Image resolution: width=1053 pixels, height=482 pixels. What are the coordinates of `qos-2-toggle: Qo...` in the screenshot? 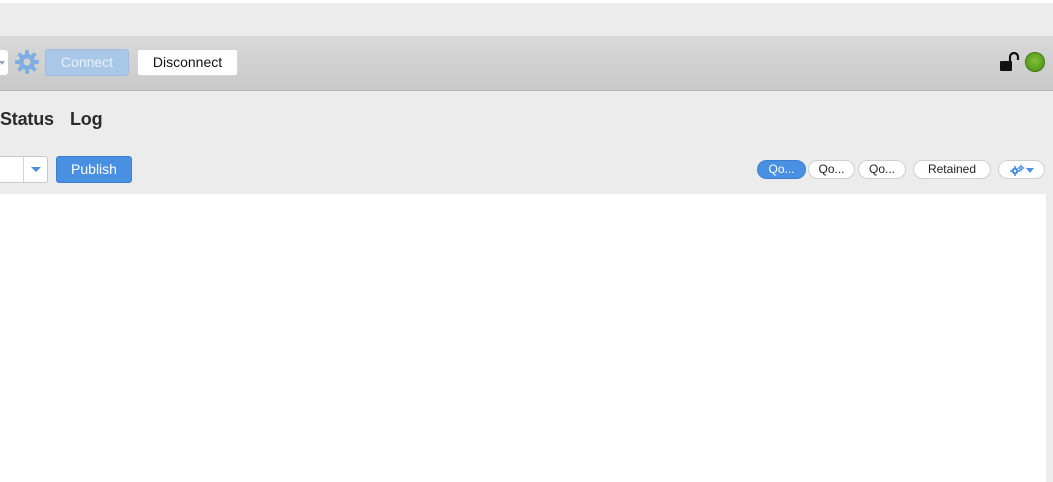 It's located at (882, 169).